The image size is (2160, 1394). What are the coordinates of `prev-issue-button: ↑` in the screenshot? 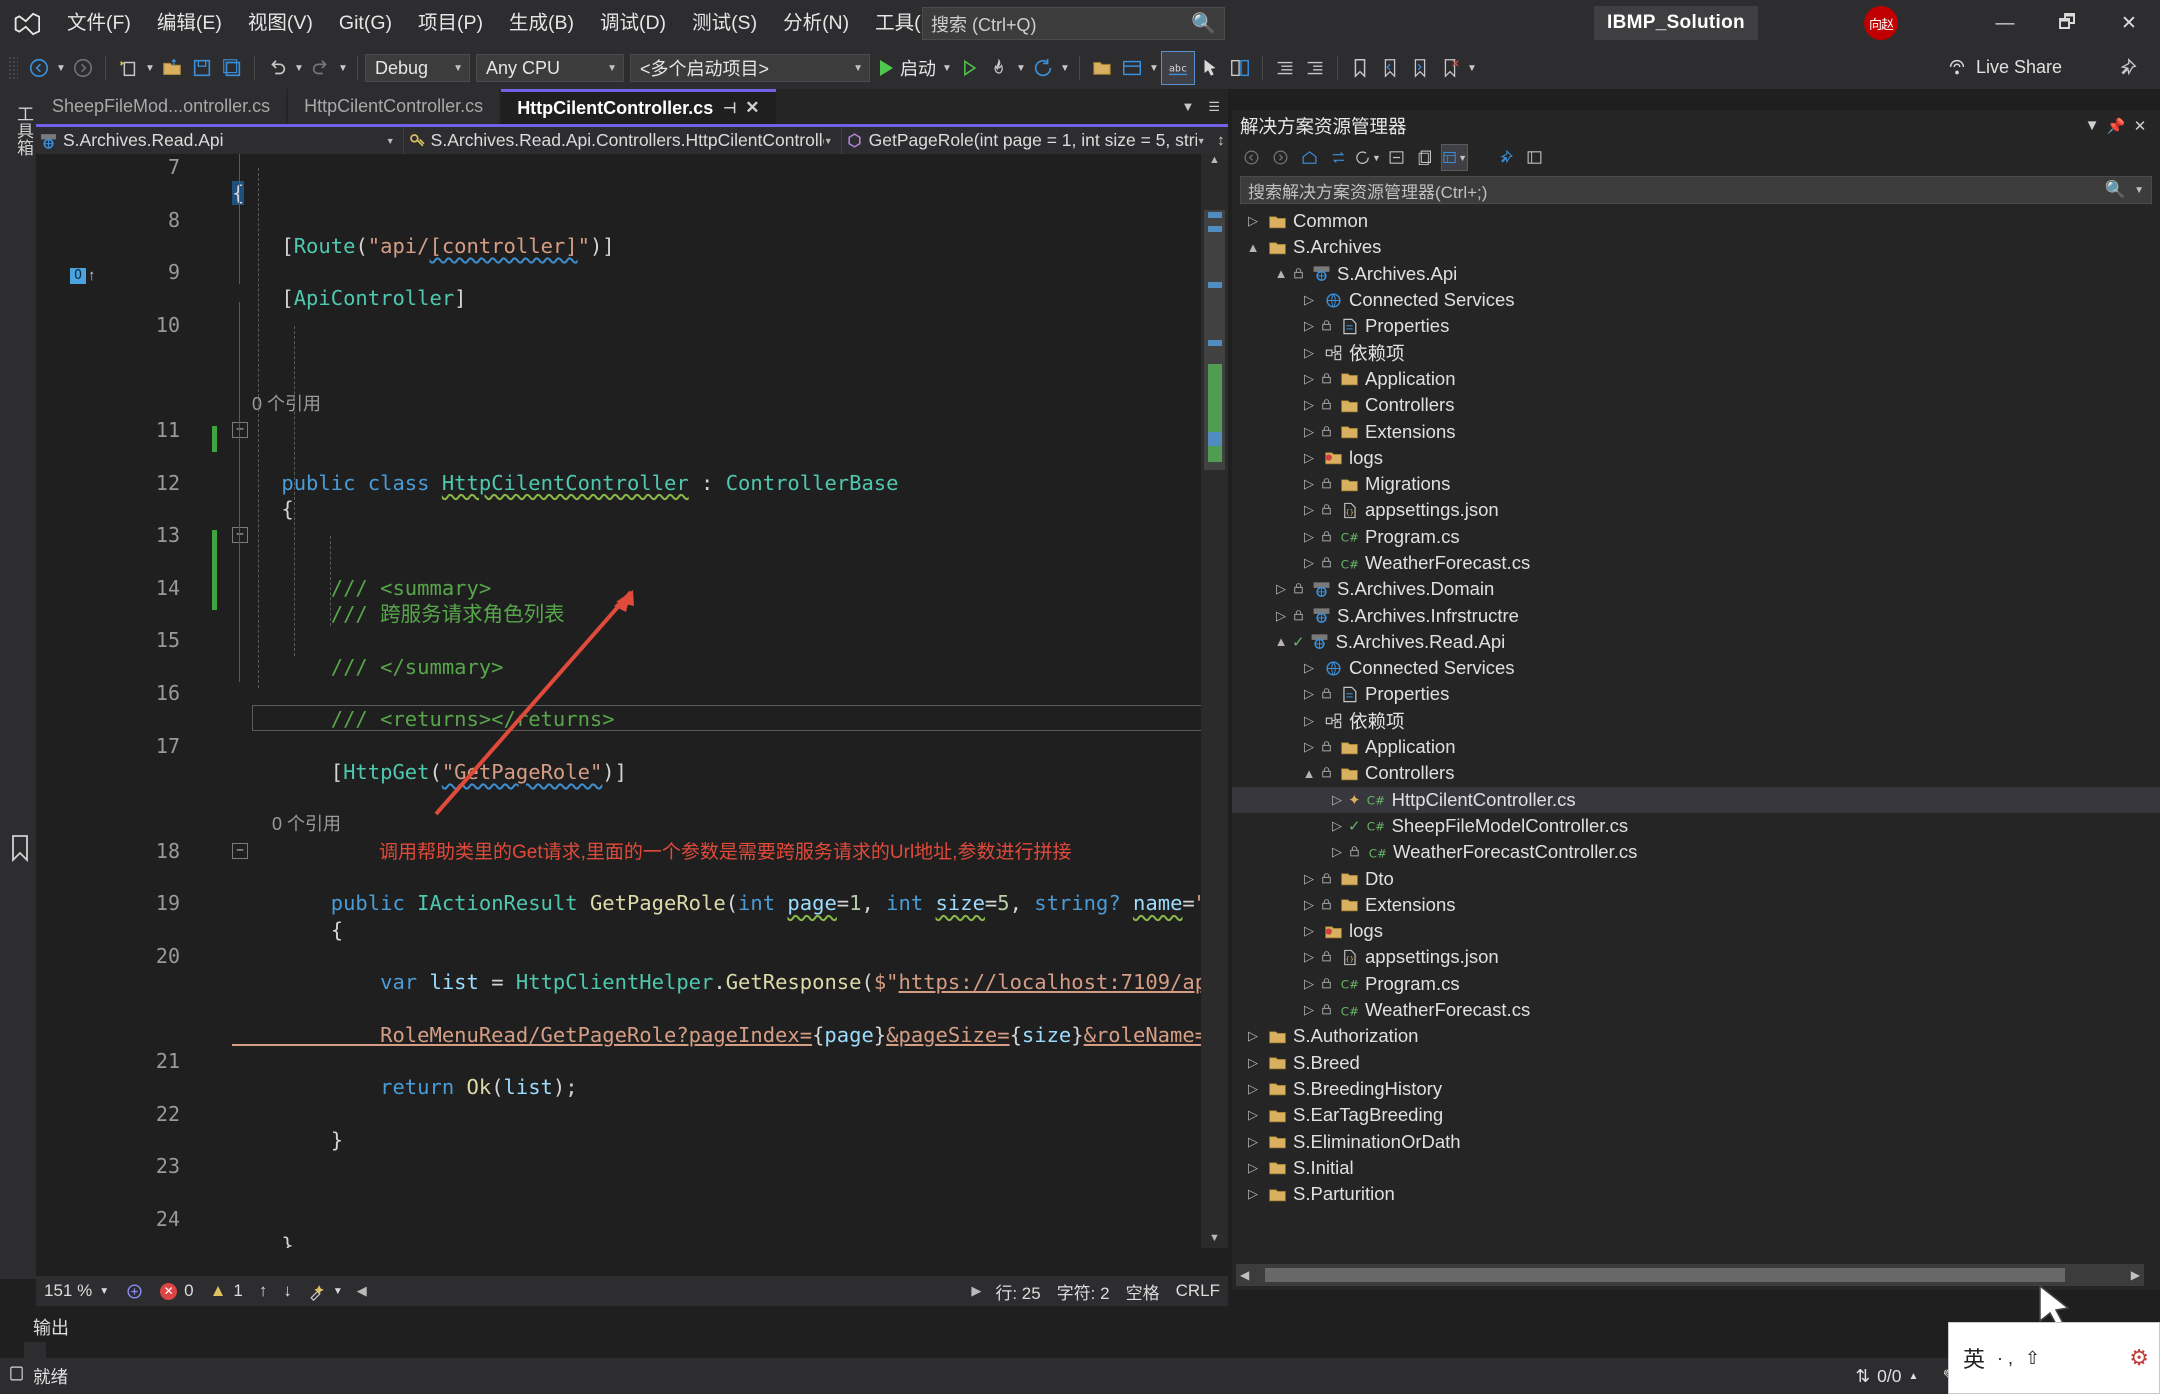 It's located at (263, 1291).